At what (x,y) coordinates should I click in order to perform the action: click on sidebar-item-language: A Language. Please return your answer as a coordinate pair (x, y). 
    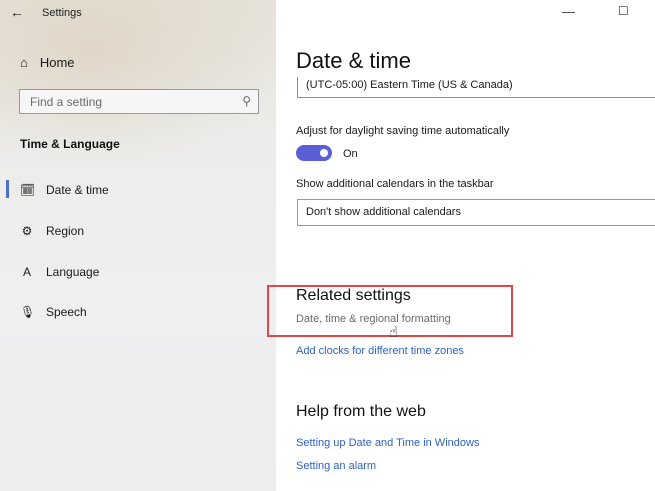
    Looking at the image, I should click on (59, 272).